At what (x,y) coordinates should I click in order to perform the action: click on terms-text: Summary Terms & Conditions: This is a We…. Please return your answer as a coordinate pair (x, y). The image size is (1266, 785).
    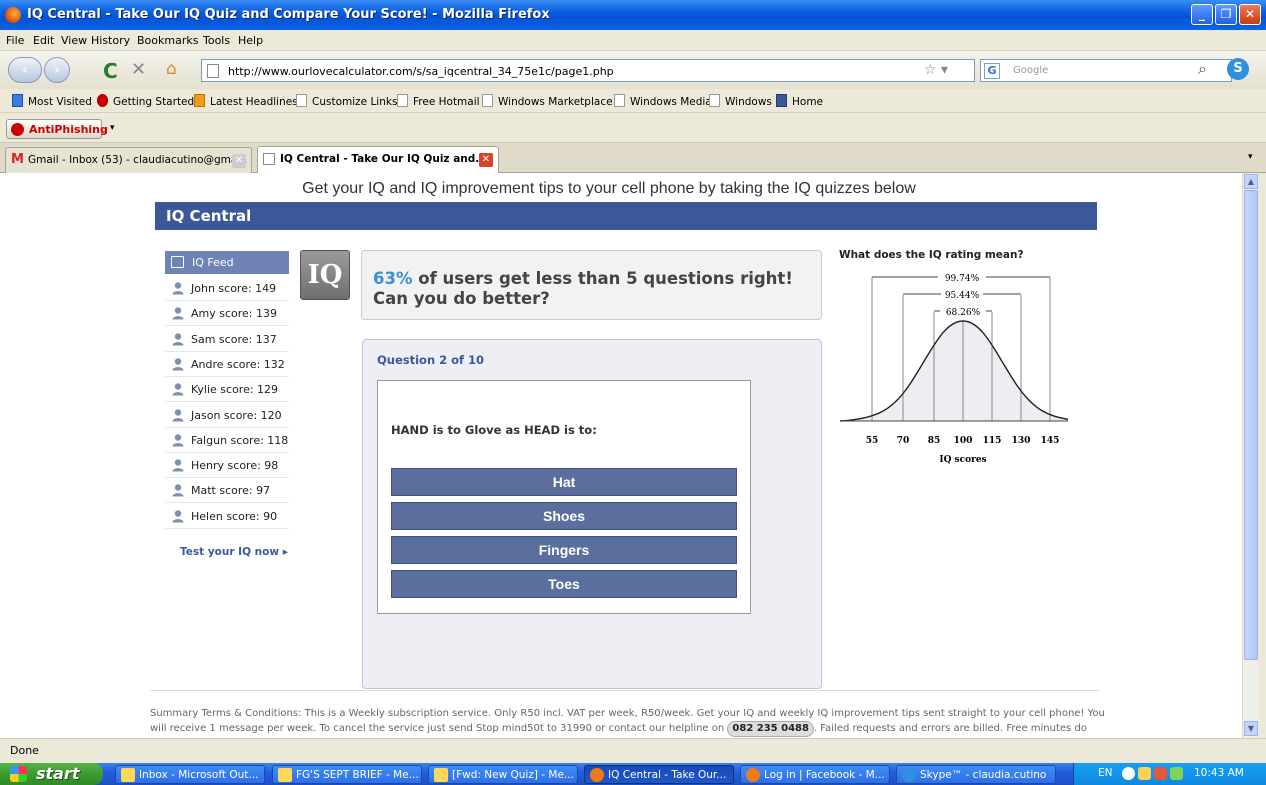
    Looking at the image, I should click on (627, 722).